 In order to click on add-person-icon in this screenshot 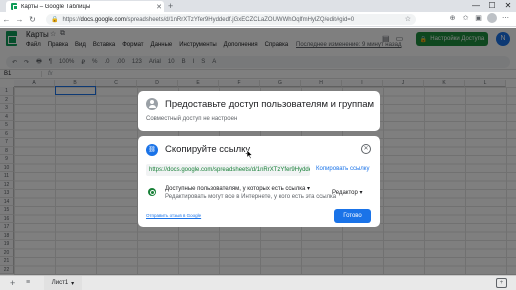, I will do `click(152, 104)`.